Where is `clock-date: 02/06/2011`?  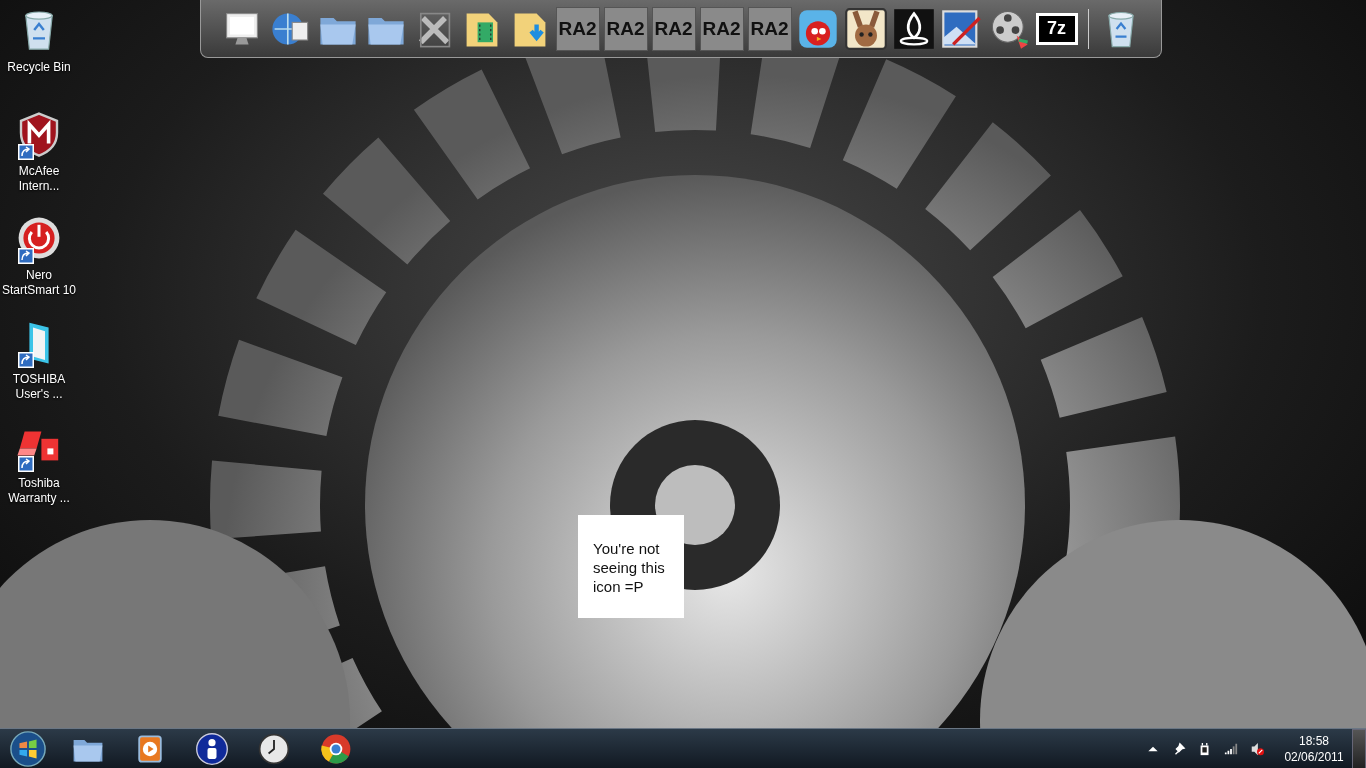 clock-date: 02/06/2011 is located at coordinates (1314, 756).